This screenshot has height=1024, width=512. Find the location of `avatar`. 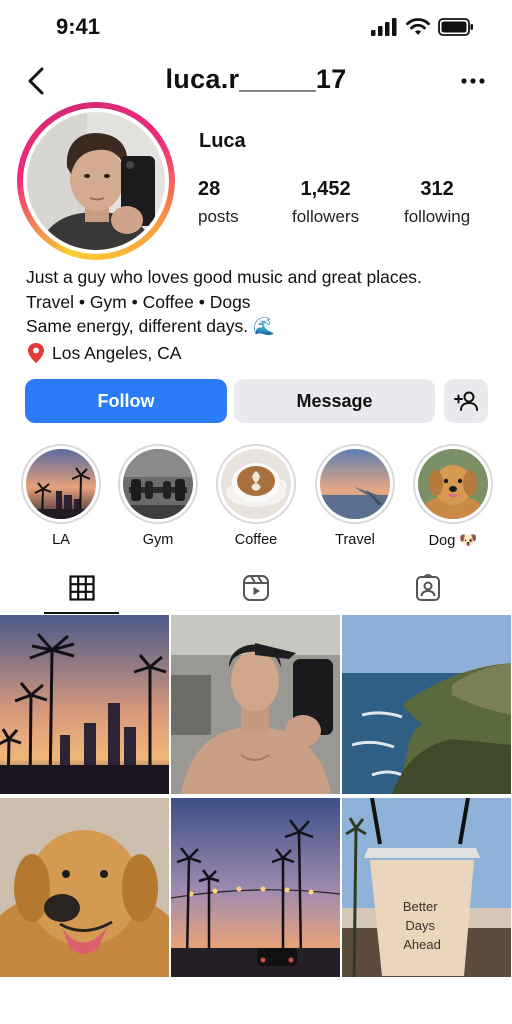

avatar is located at coordinates (96, 181).